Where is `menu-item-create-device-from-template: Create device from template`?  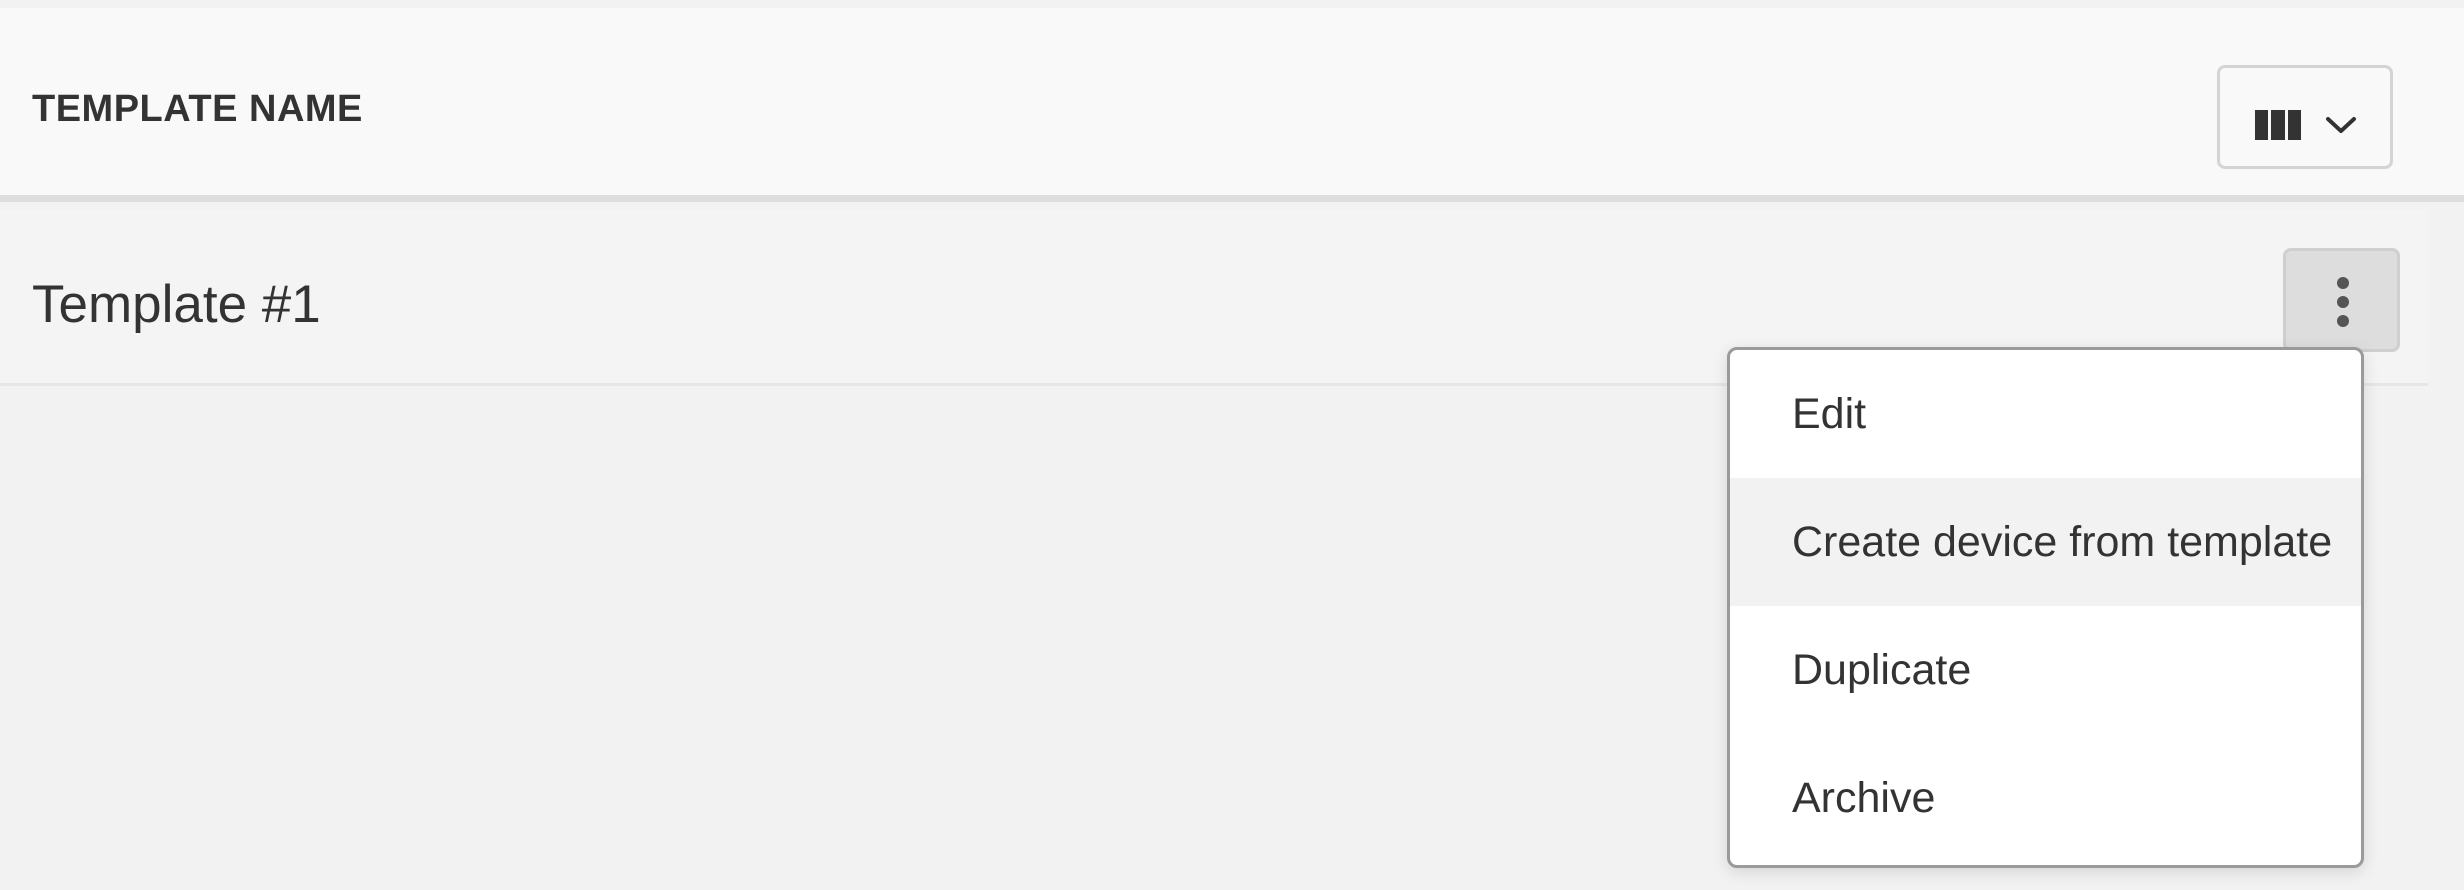
menu-item-create-device-from-template: Create device from template is located at coordinates (2045, 542).